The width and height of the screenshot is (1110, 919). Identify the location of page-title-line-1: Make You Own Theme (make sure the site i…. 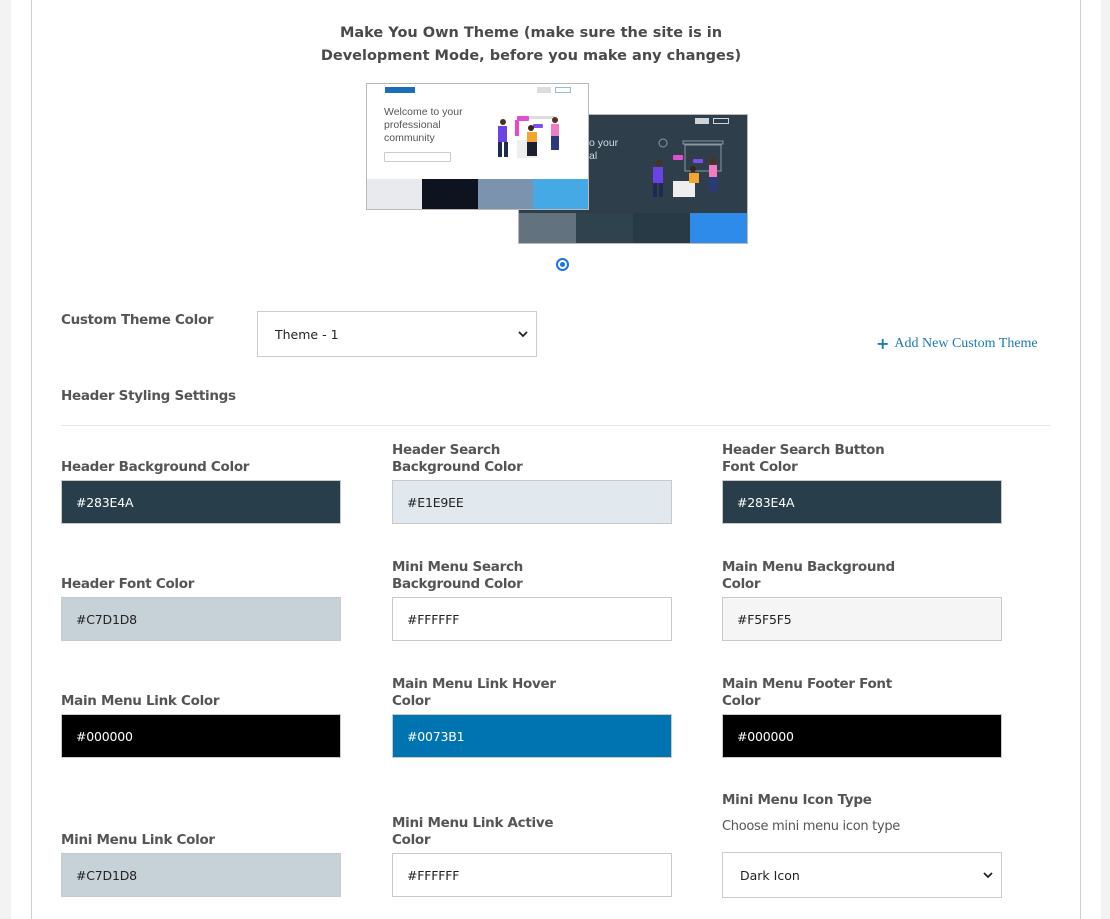
(531, 33).